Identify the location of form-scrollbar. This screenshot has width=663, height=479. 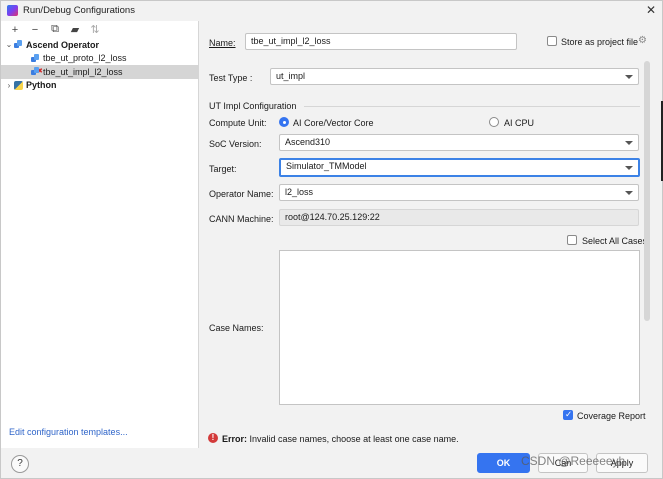
(647, 191).